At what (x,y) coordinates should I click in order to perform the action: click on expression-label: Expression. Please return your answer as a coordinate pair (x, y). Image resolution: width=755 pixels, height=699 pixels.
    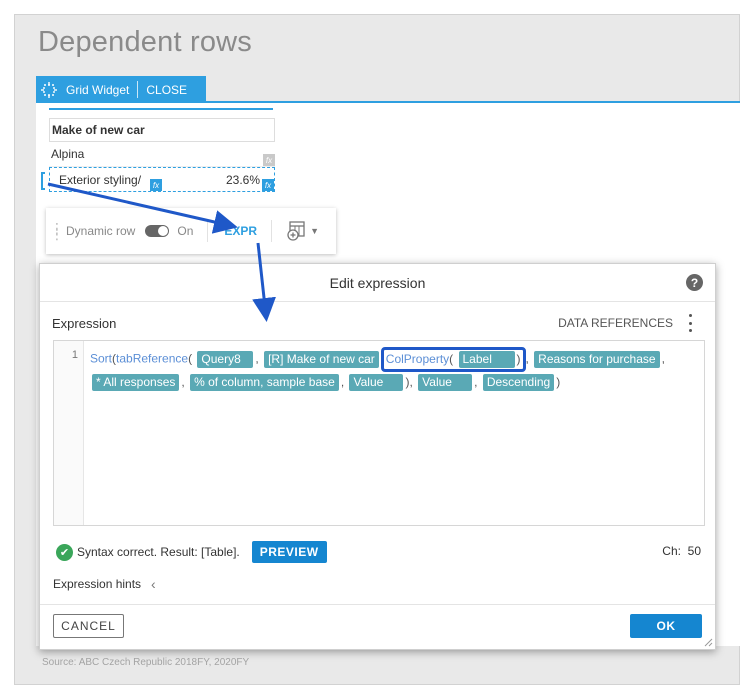
    Looking at the image, I should click on (84, 323).